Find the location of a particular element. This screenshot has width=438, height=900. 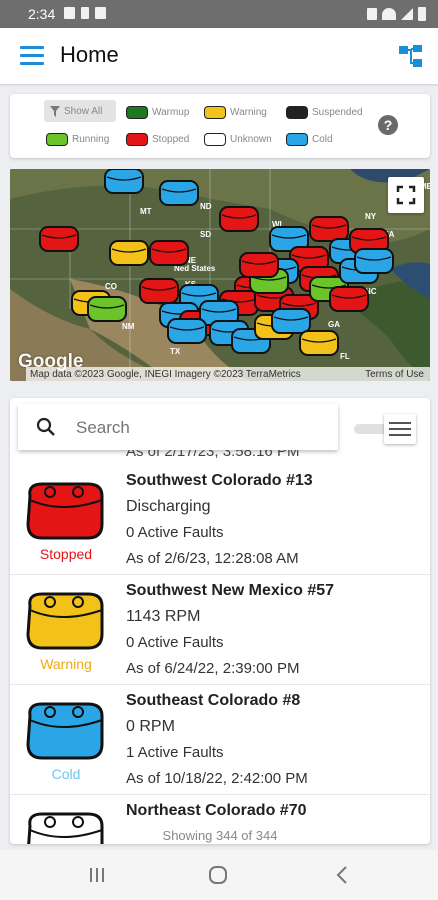

terms-of-use-link: Terms of Use is located at coordinates (392, 374).